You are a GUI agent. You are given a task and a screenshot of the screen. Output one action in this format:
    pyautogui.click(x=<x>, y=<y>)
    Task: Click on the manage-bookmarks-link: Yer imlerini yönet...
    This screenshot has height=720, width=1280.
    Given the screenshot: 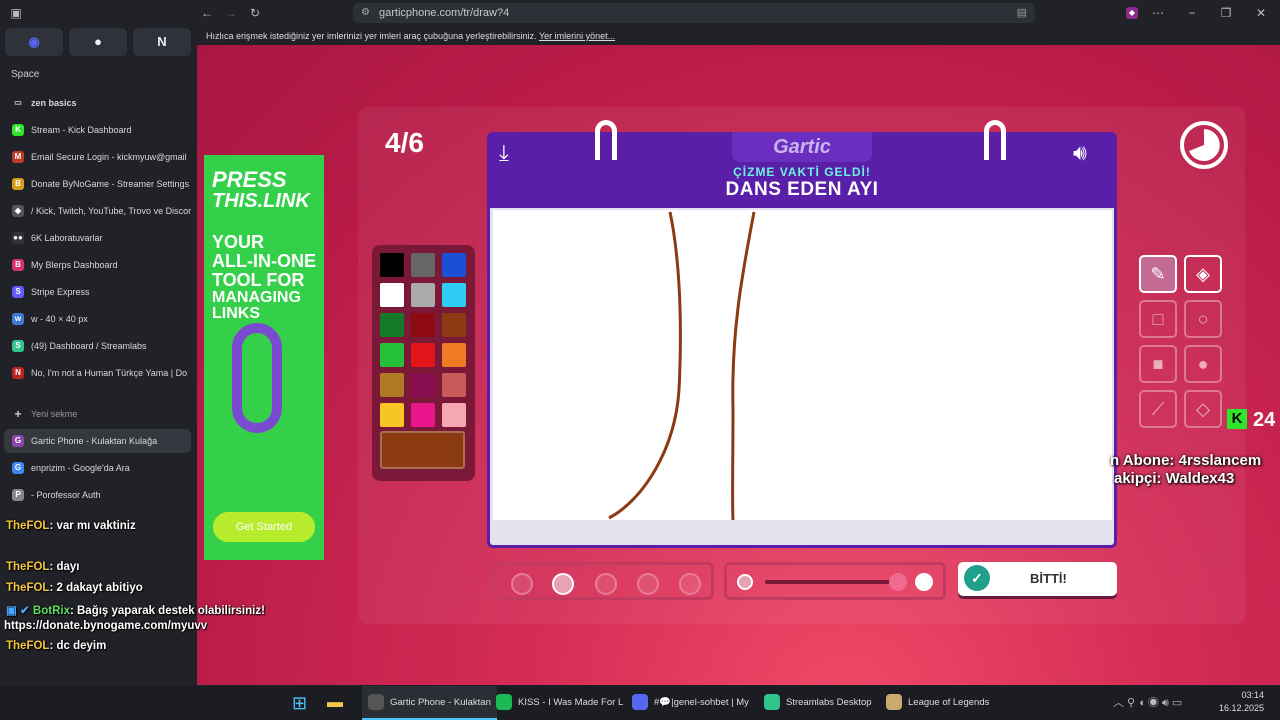 What is the action you would take?
    pyautogui.click(x=577, y=36)
    